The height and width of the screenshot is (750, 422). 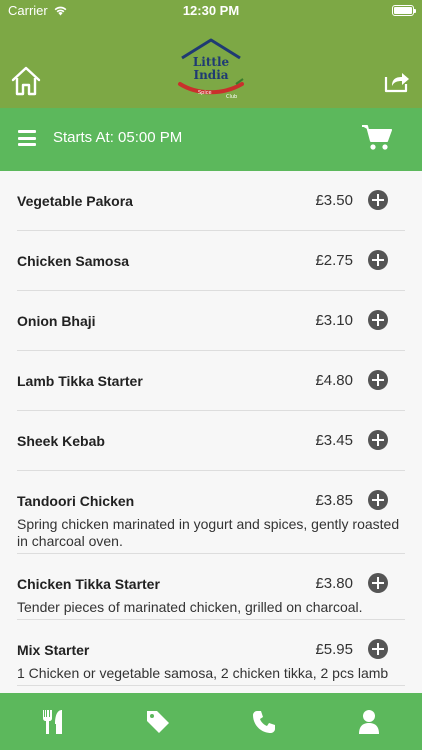 What do you see at coordinates (377, 138) in the screenshot?
I see `cart-icon` at bounding box center [377, 138].